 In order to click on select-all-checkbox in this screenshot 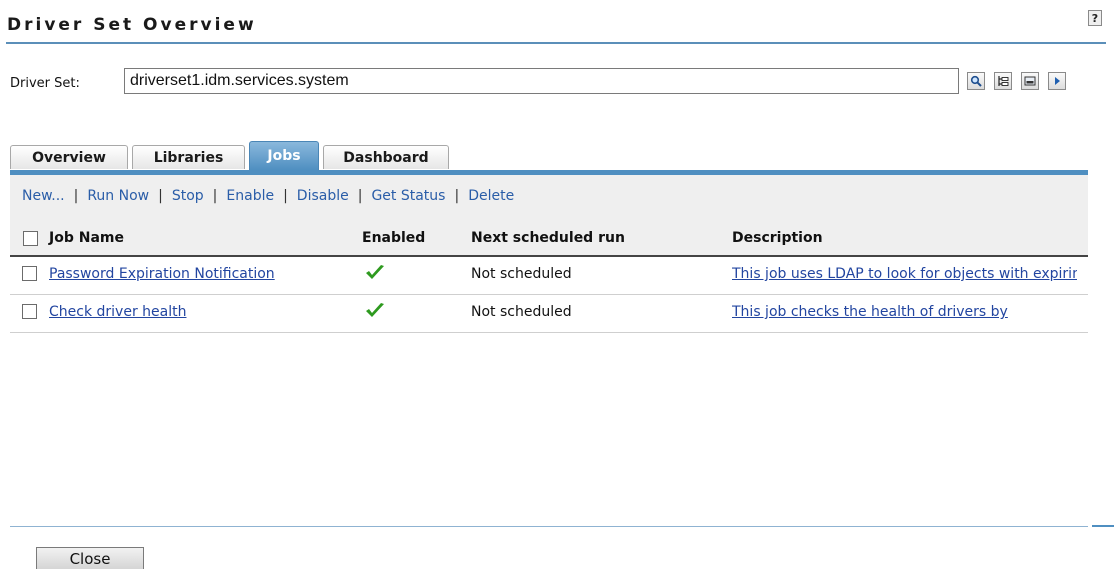, I will do `click(30, 238)`.